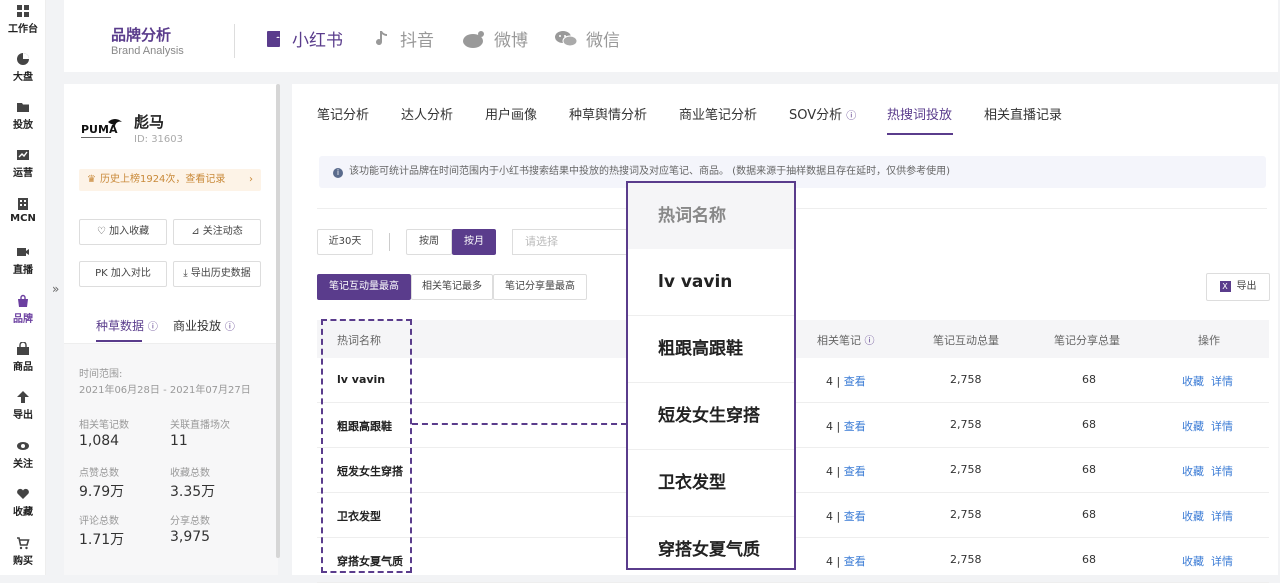 This screenshot has width=1280, height=583. I want to click on stat-value: 3,975, so click(190, 537).